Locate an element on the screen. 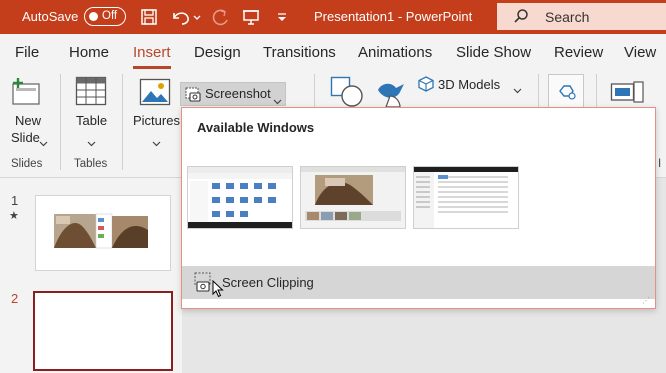 The width and height of the screenshot is (666, 373). toggle-knob is located at coordinates (93, 16).